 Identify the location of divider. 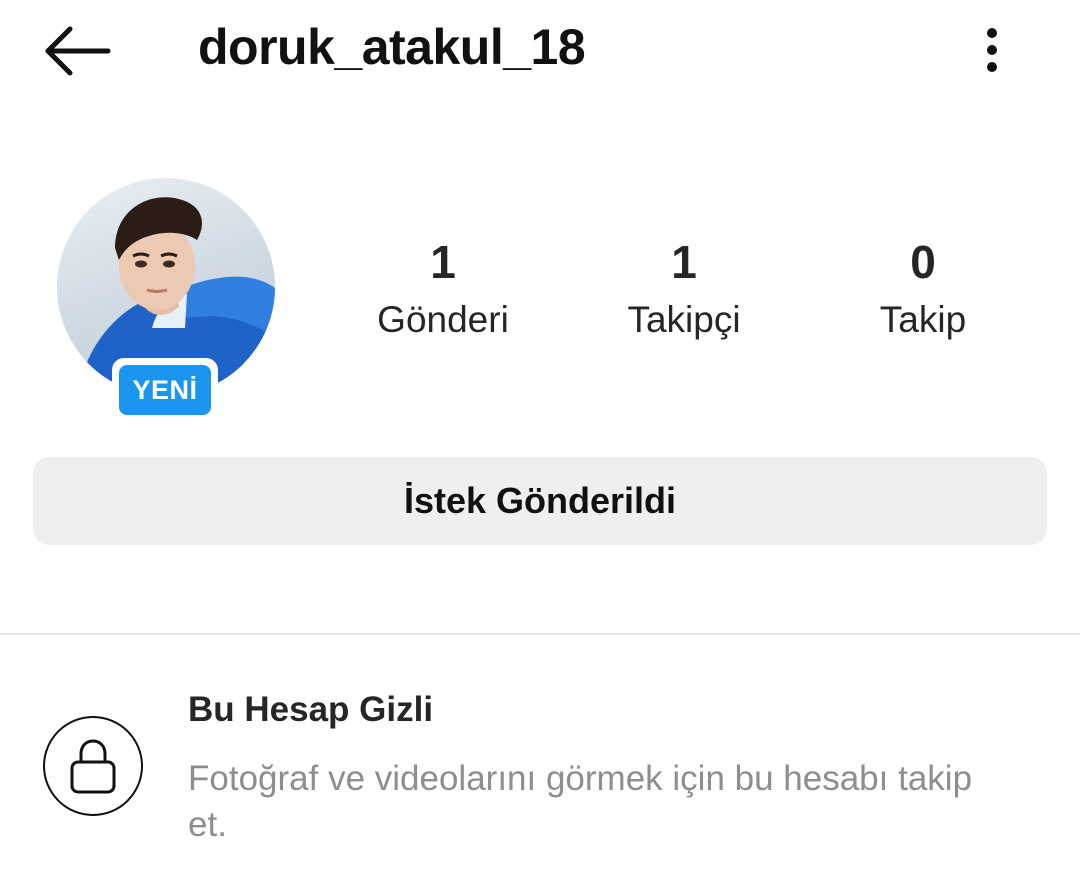
(540, 634).